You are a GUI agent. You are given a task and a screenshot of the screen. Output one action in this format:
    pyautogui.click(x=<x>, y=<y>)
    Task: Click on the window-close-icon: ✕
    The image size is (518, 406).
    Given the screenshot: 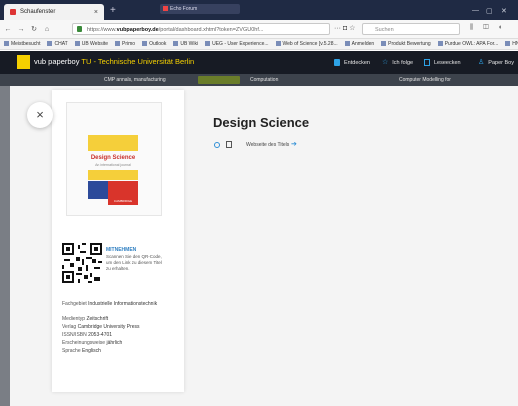 What is the action you would take?
    pyautogui.click(x=504, y=11)
    